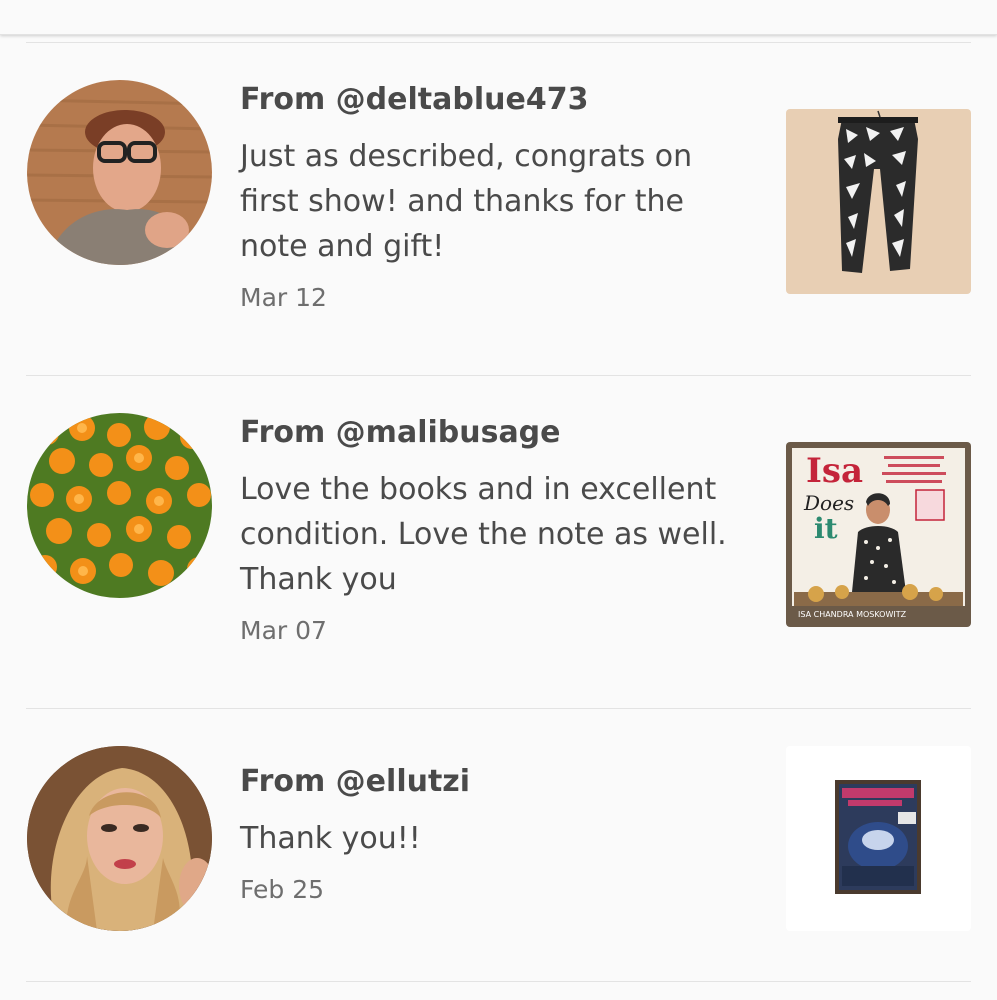  Describe the element at coordinates (500, 838) in the screenshot. I see `review-message: Thank you!!` at that location.